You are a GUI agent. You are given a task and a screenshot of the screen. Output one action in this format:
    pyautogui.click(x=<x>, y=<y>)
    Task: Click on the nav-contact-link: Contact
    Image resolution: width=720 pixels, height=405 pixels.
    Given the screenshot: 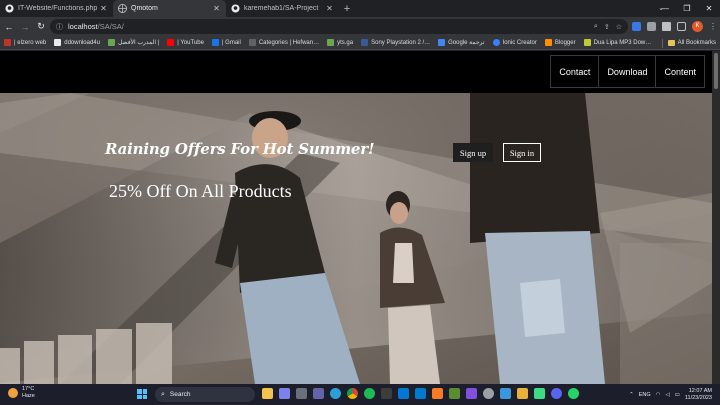 What is the action you would take?
    pyautogui.click(x=575, y=71)
    